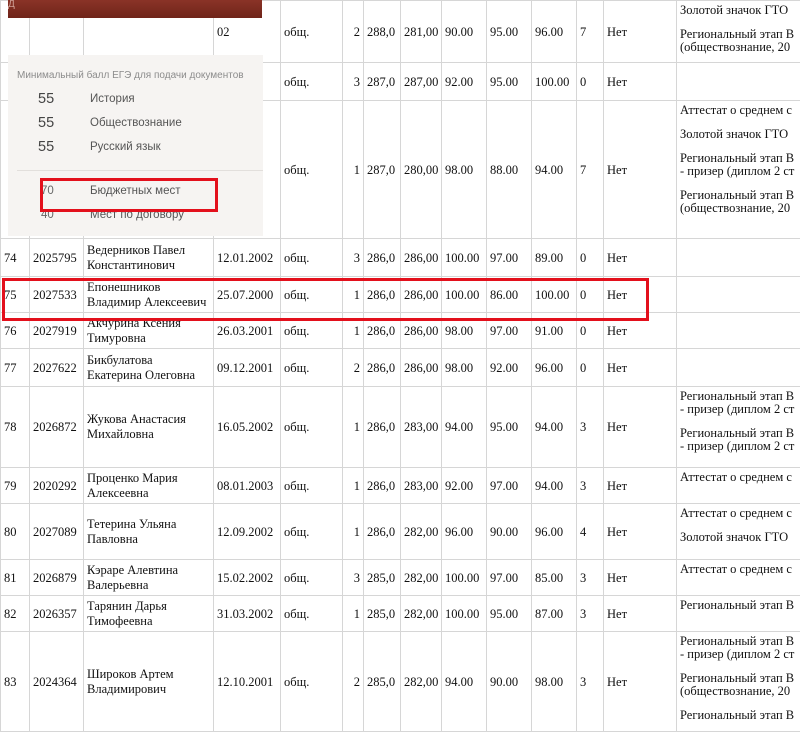  Describe the element at coordinates (738, 569) in the screenshot. I see `achievement-line: Аттестат о среднем с` at that location.